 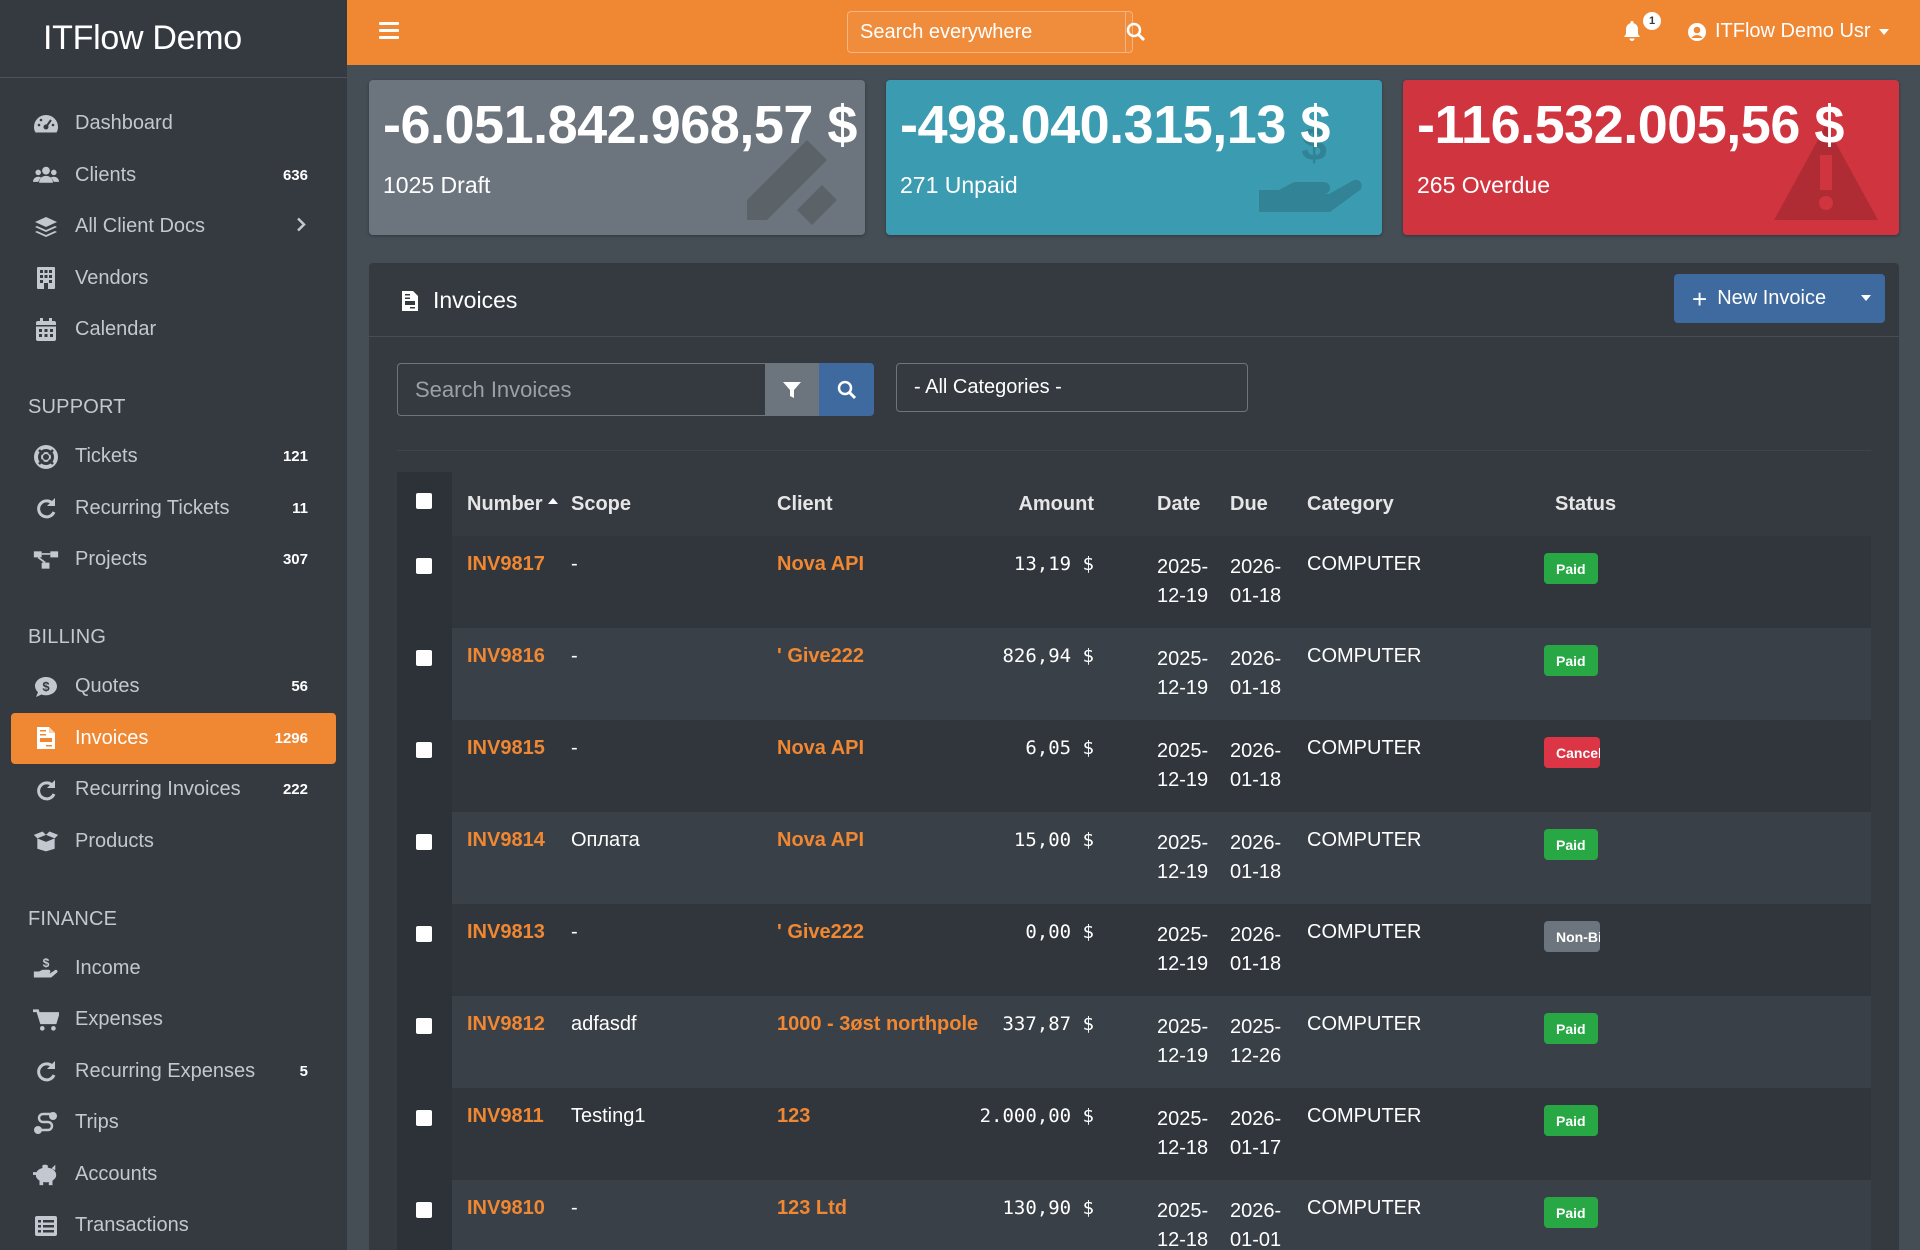 I want to click on sidebar-item-count: 5, so click(x=303, y=1071).